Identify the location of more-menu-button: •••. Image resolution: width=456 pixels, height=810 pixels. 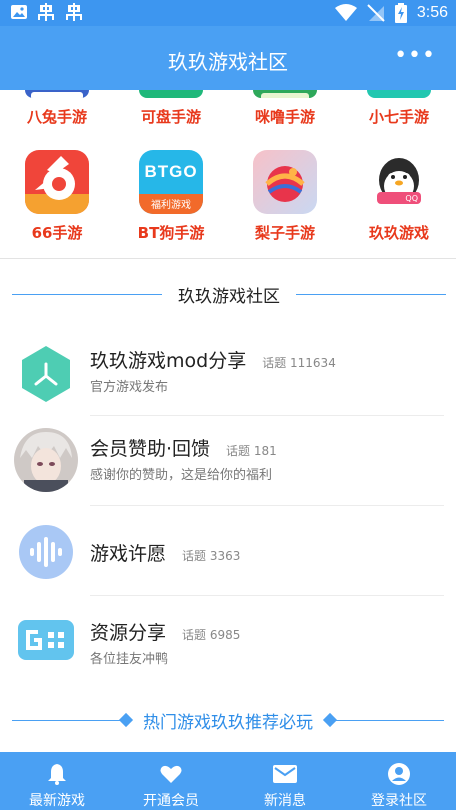
(415, 56).